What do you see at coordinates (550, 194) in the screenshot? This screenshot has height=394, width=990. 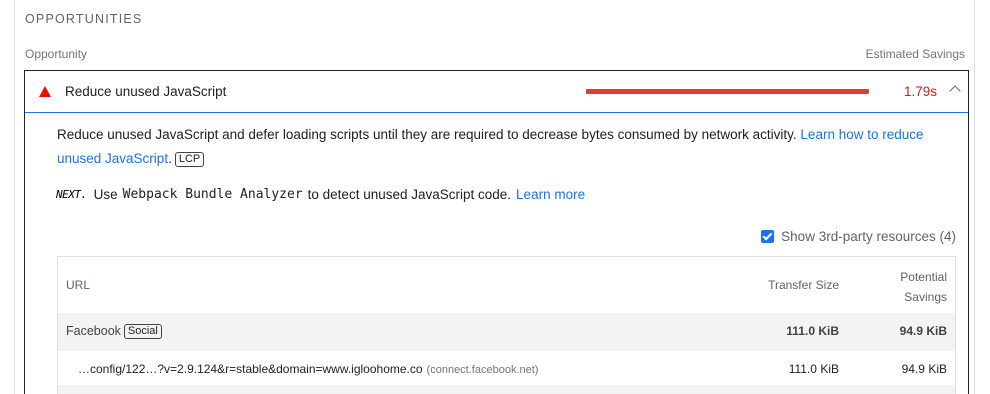 I see `learn-more-link: Learn more` at bounding box center [550, 194].